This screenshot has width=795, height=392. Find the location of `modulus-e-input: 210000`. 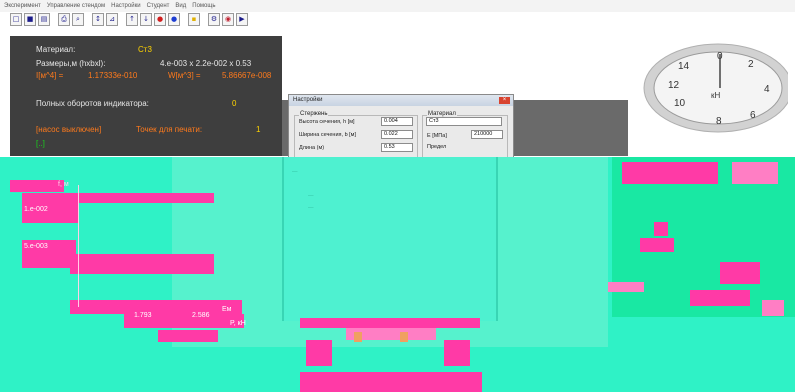

modulus-e-input: 210000 is located at coordinates (487, 134).